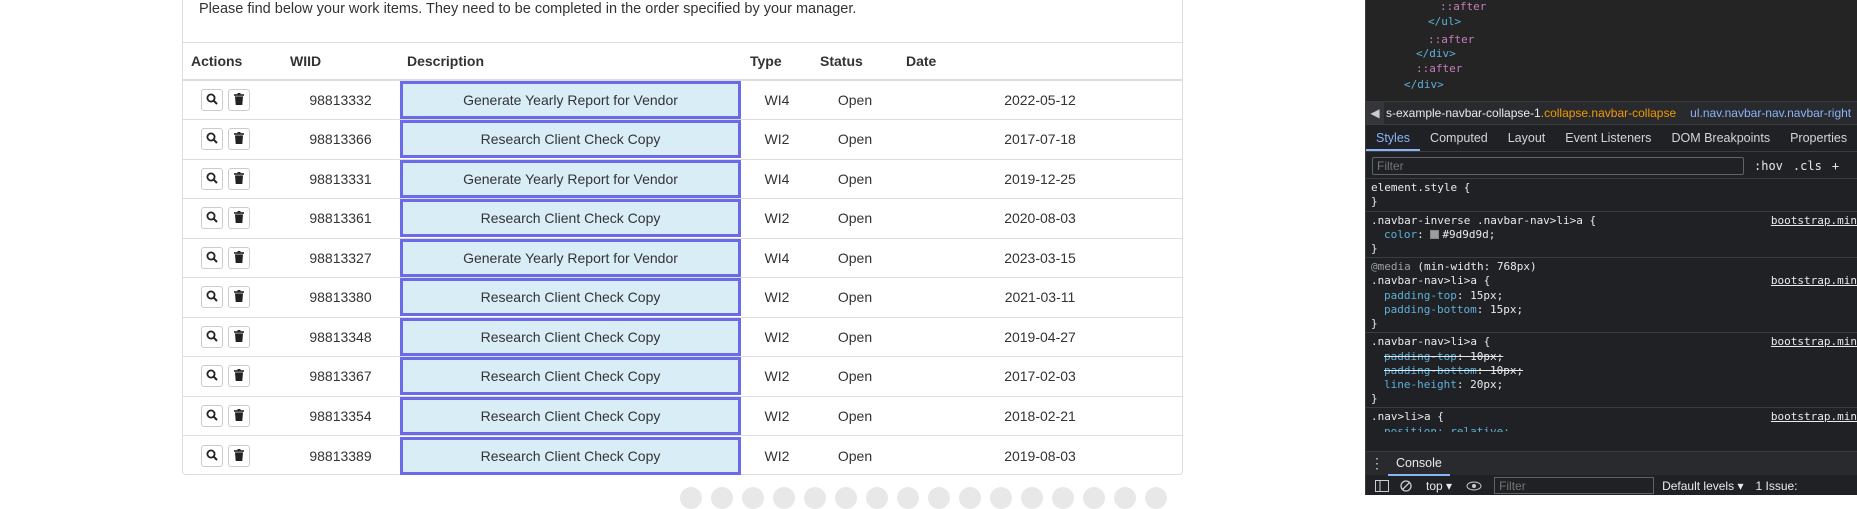  I want to click on rule-declaration: line-height: 20px;, so click(1443, 384).